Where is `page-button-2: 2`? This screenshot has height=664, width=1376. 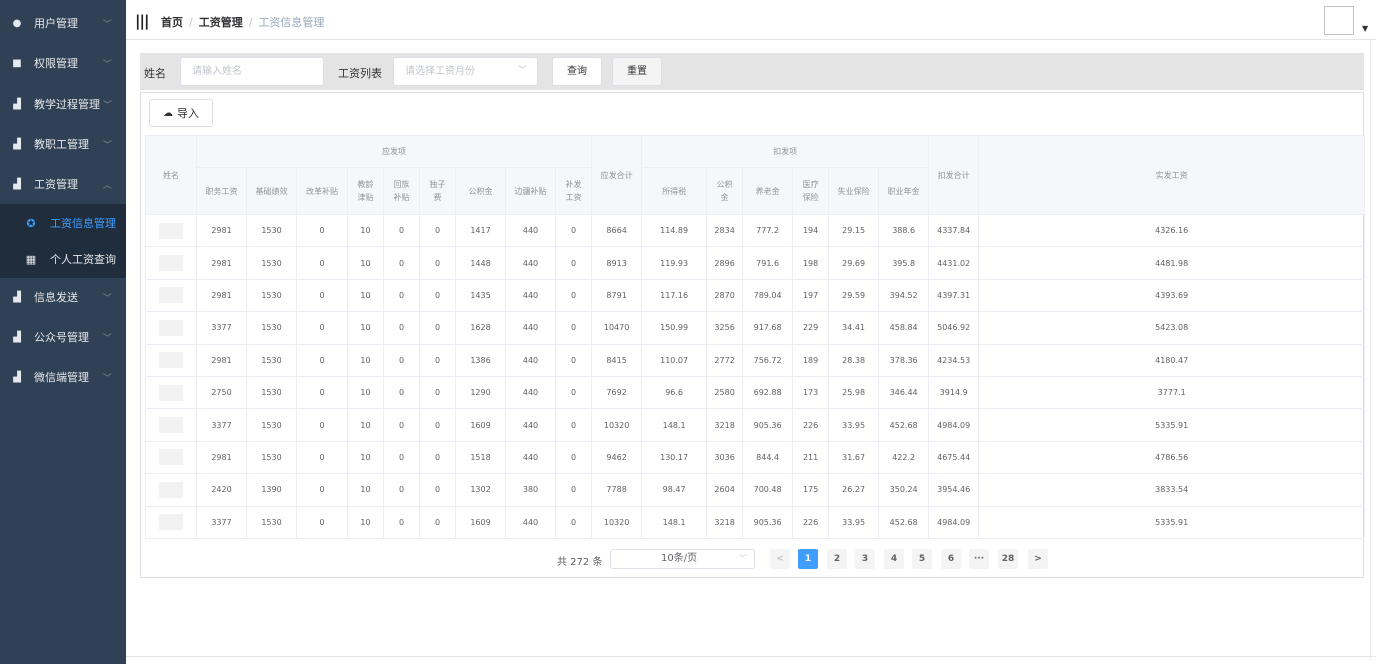
page-button-2: 2 is located at coordinates (837, 559).